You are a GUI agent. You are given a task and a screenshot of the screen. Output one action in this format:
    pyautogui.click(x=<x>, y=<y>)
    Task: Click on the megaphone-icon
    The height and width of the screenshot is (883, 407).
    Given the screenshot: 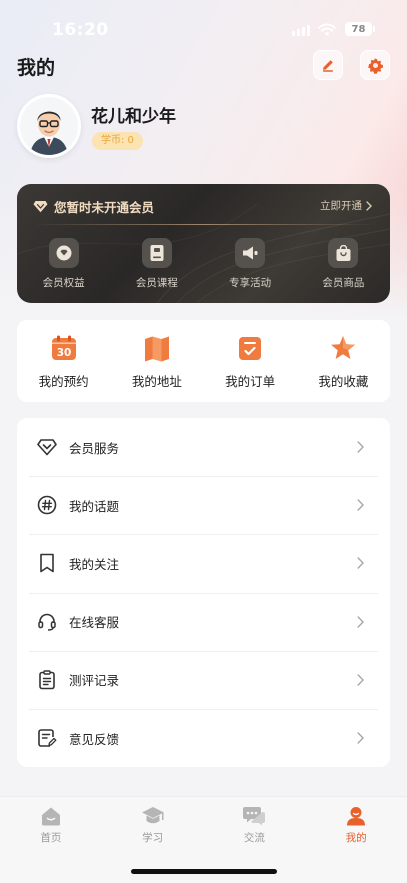 What is the action you would take?
    pyautogui.click(x=250, y=253)
    